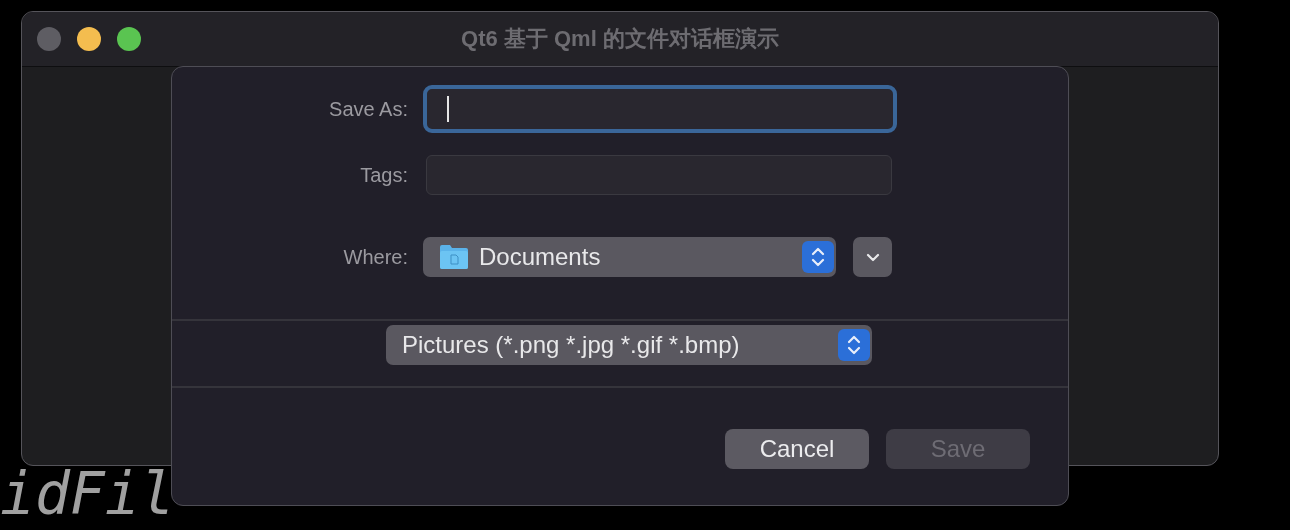 The width and height of the screenshot is (1290, 530). What do you see at coordinates (384, 175) in the screenshot?
I see `field-label: Tags:` at bounding box center [384, 175].